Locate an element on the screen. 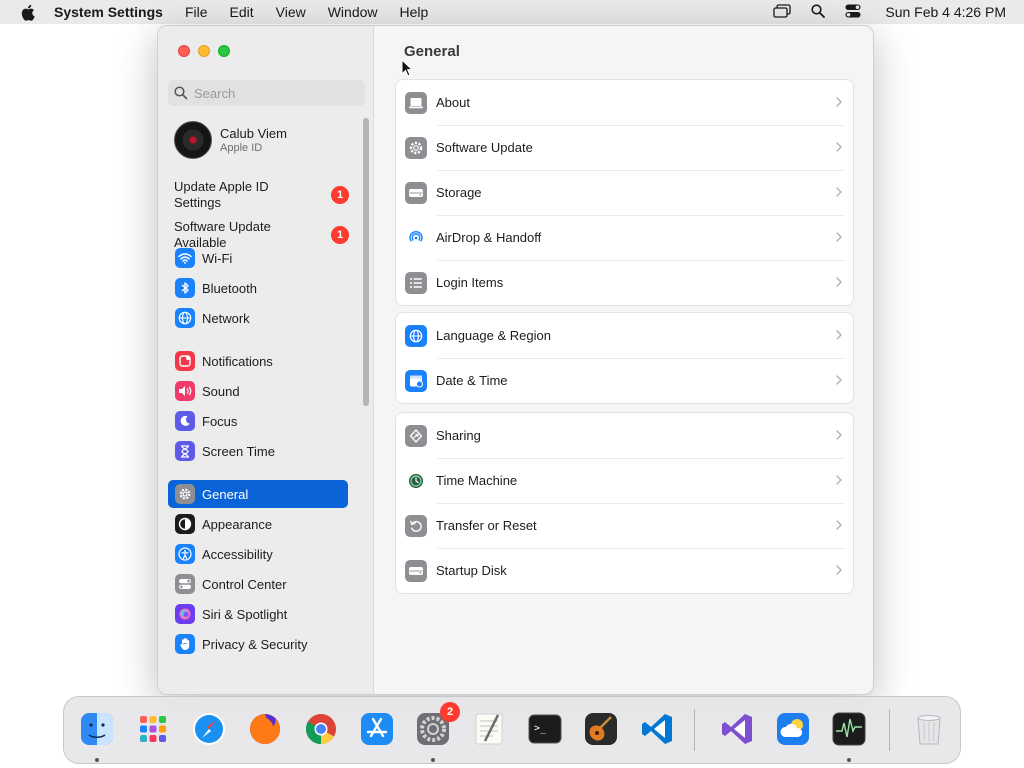 This screenshot has width=1024, height=768. menu-app-name: System Settings is located at coordinates (108, 12).